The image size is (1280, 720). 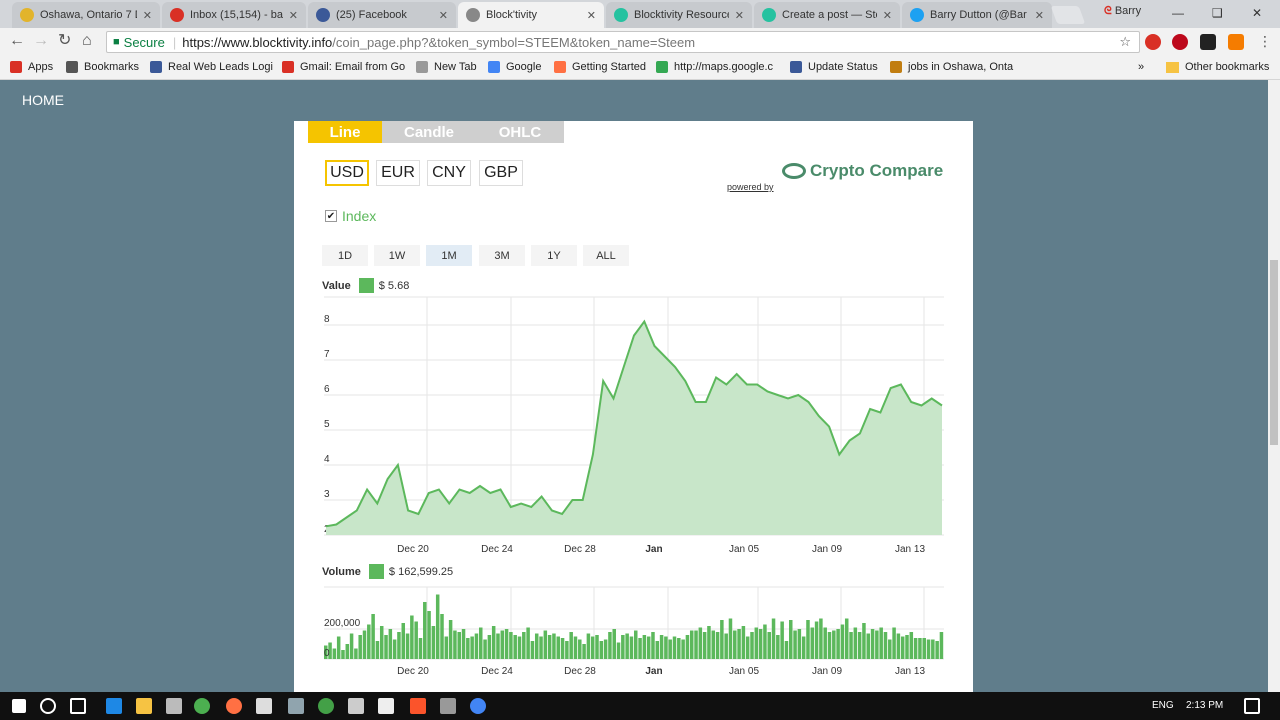 What do you see at coordinates (371, 15) in the screenshot?
I see `tab-label: (25) Facebook` at bounding box center [371, 15].